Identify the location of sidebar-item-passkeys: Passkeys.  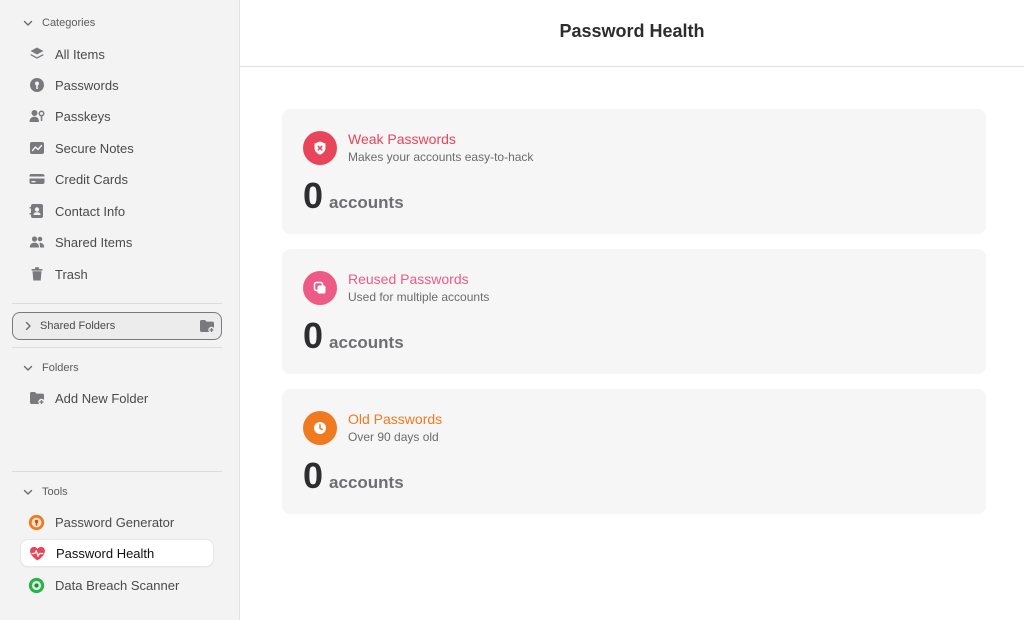
(117, 116).